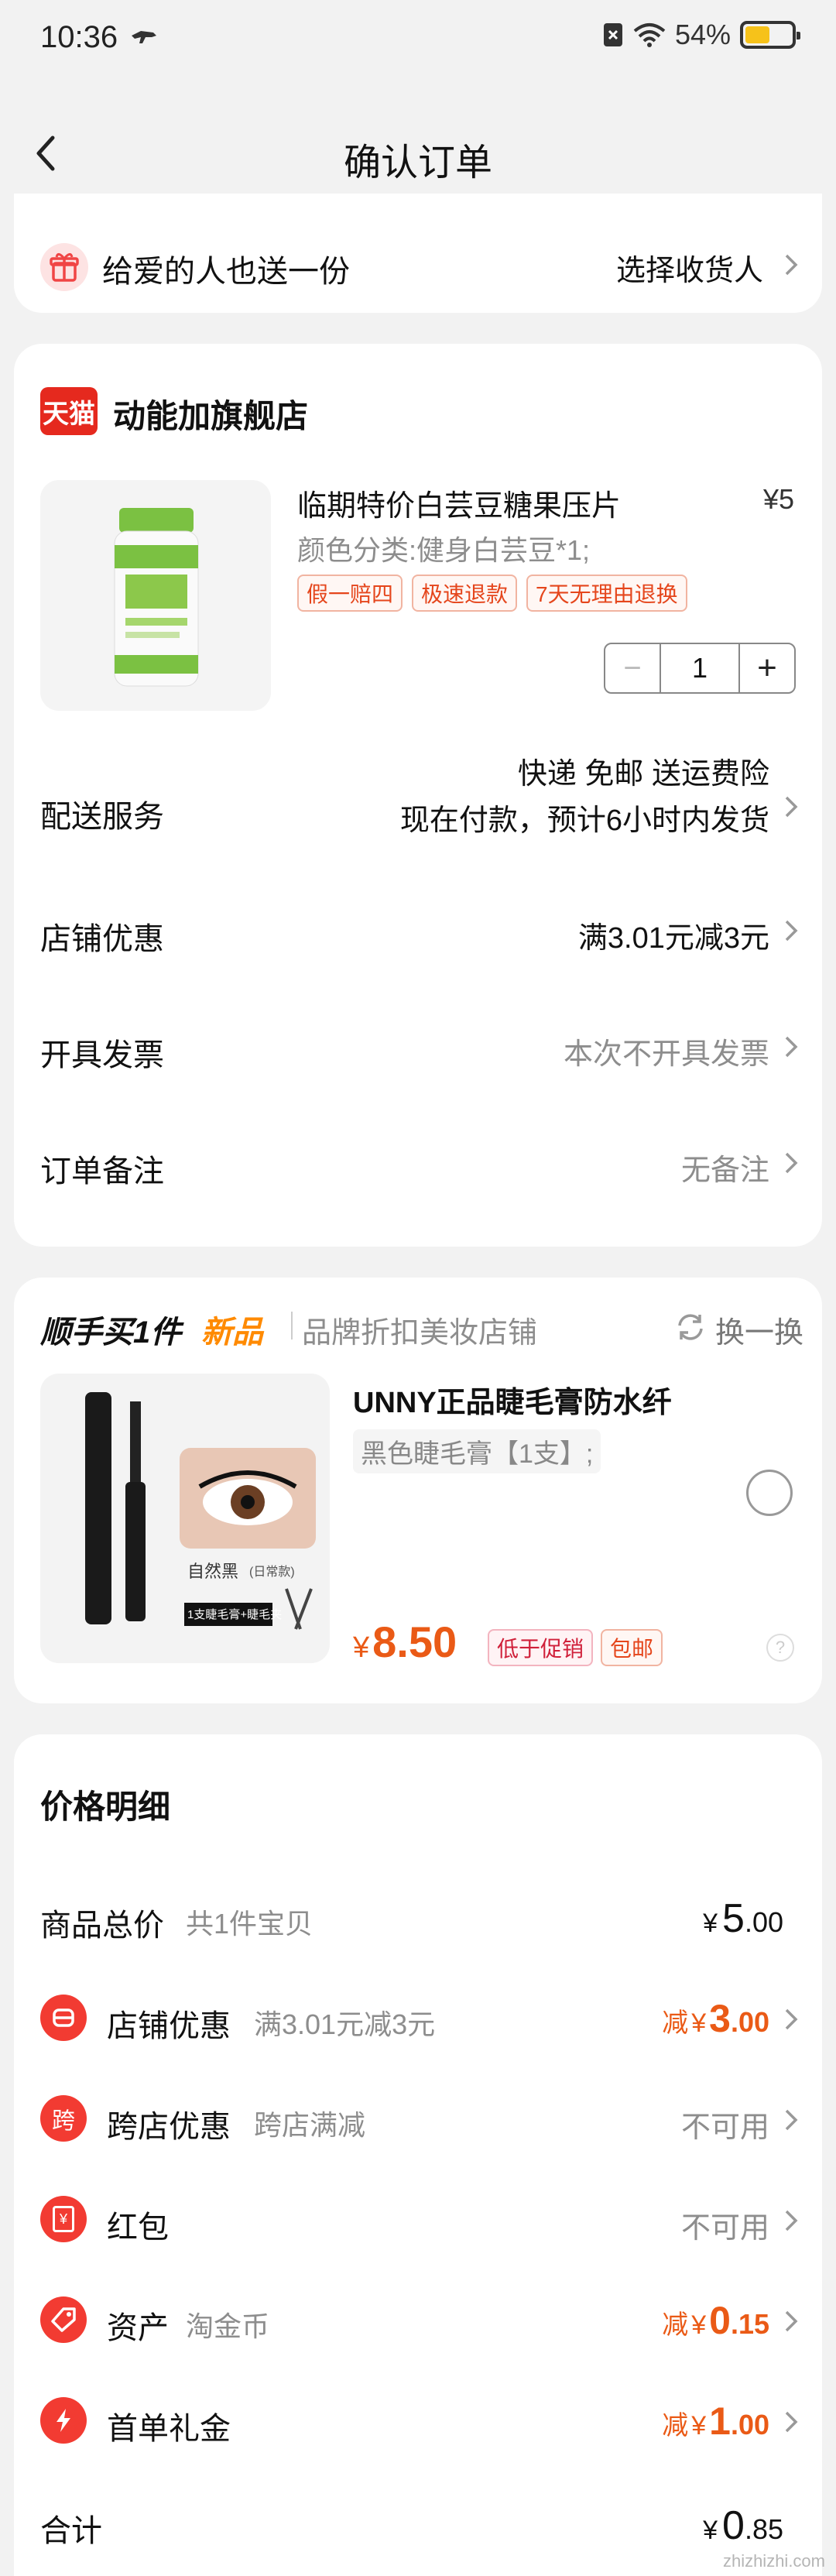 Image resolution: width=836 pixels, height=2576 pixels. I want to click on price-store-discount-int: 3, so click(720, 2018).